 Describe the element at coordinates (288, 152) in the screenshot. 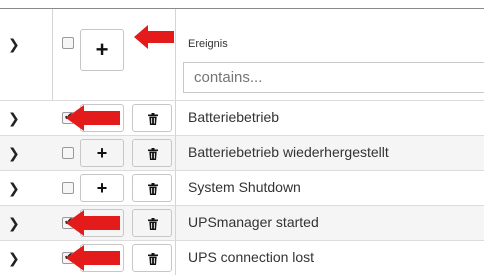

I see `event-name: Batteriebetrieb wiederhergestellt` at that location.